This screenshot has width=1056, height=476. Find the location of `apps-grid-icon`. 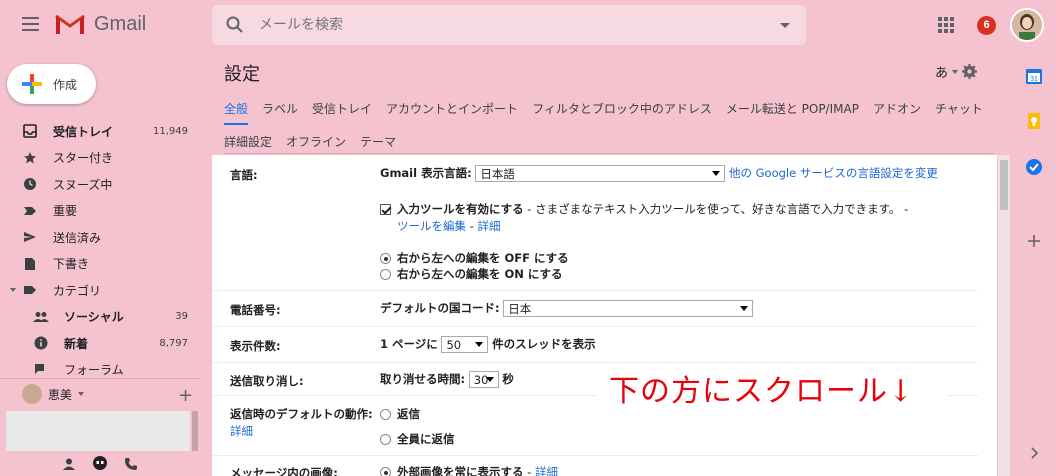

apps-grid-icon is located at coordinates (946, 25).